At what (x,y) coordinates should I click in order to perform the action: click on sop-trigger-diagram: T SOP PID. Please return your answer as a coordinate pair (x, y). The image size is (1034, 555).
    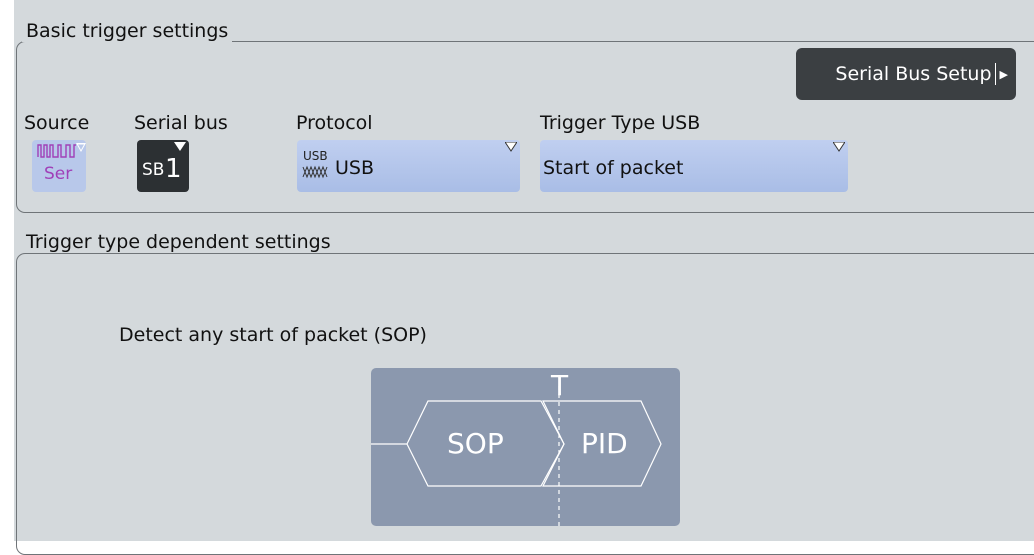
    Looking at the image, I should click on (525, 447).